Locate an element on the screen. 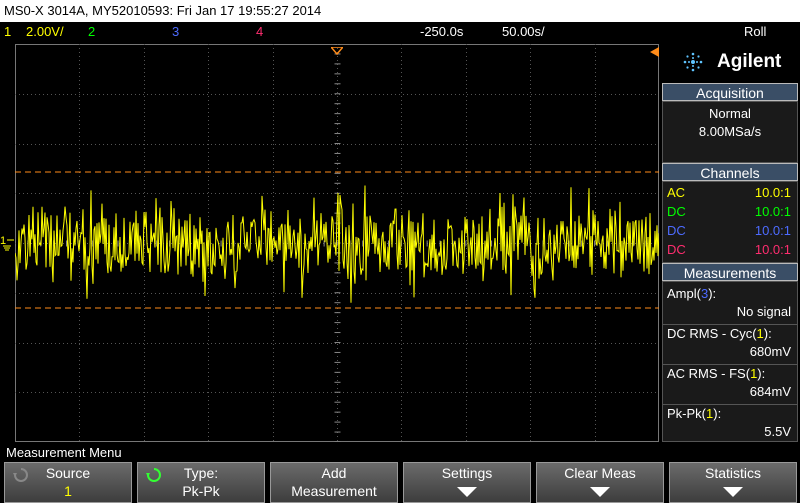 This screenshot has width=800, height=503. status-bar: 1 2.00V/ 2 3 4 -250.0s 50.00s/ Roll is located at coordinates (400, 32).